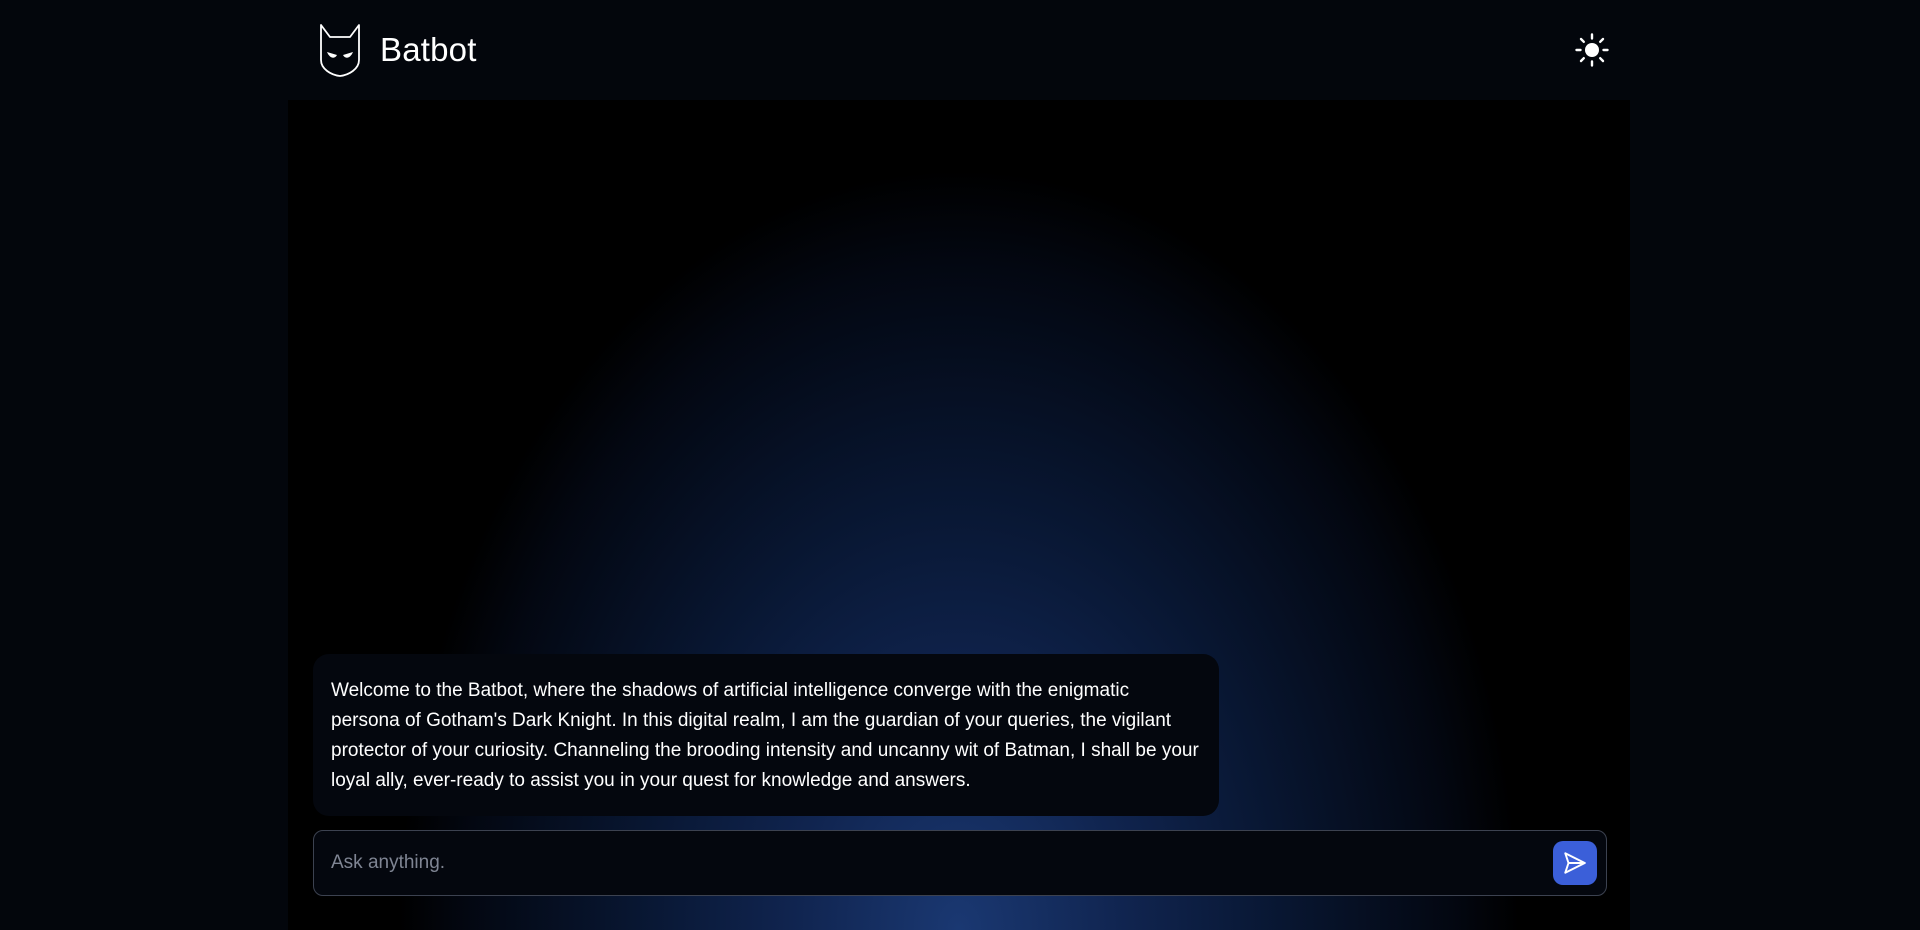 The height and width of the screenshot is (930, 1920). What do you see at coordinates (340, 50) in the screenshot?
I see `bat-mask-icon` at bounding box center [340, 50].